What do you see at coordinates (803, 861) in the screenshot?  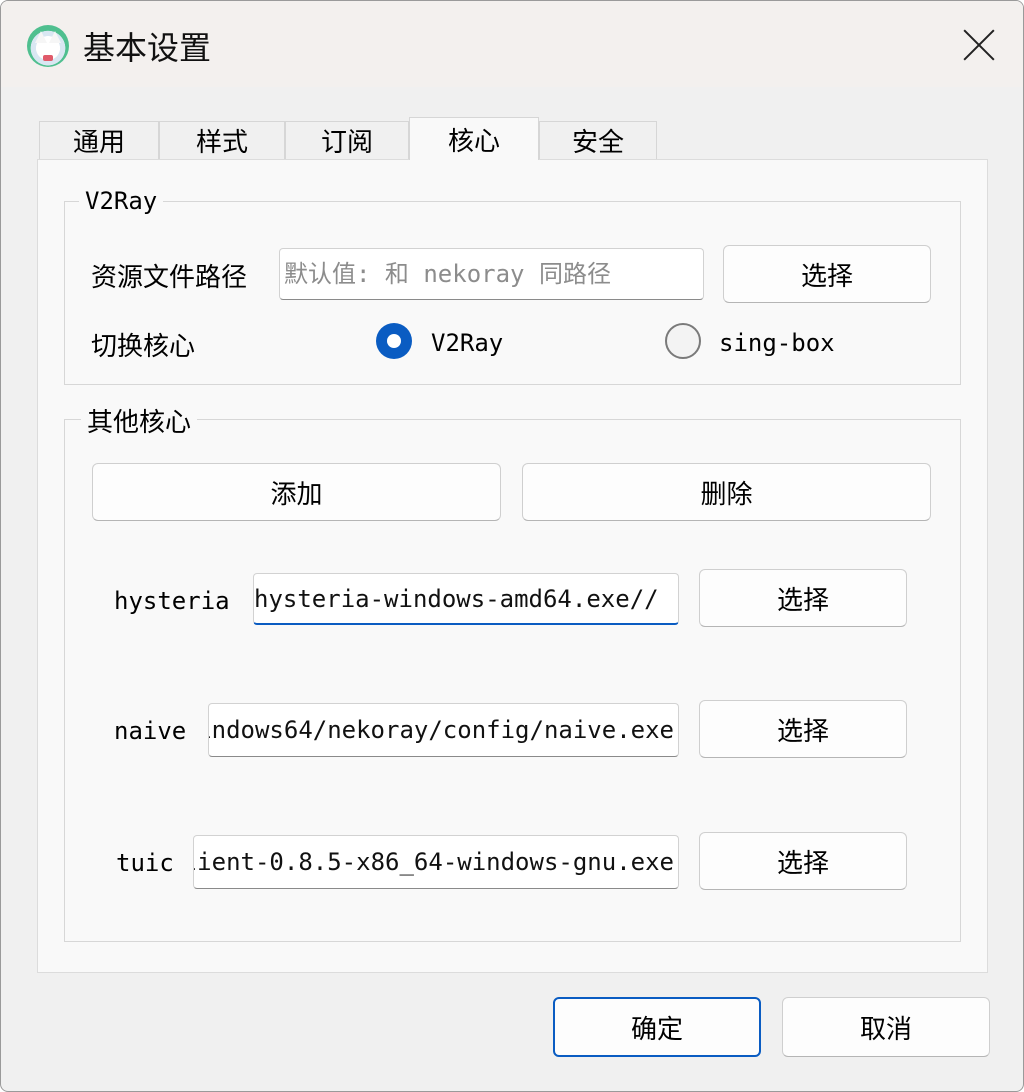 I see `core-browse-button-tuic: 选择` at bounding box center [803, 861].